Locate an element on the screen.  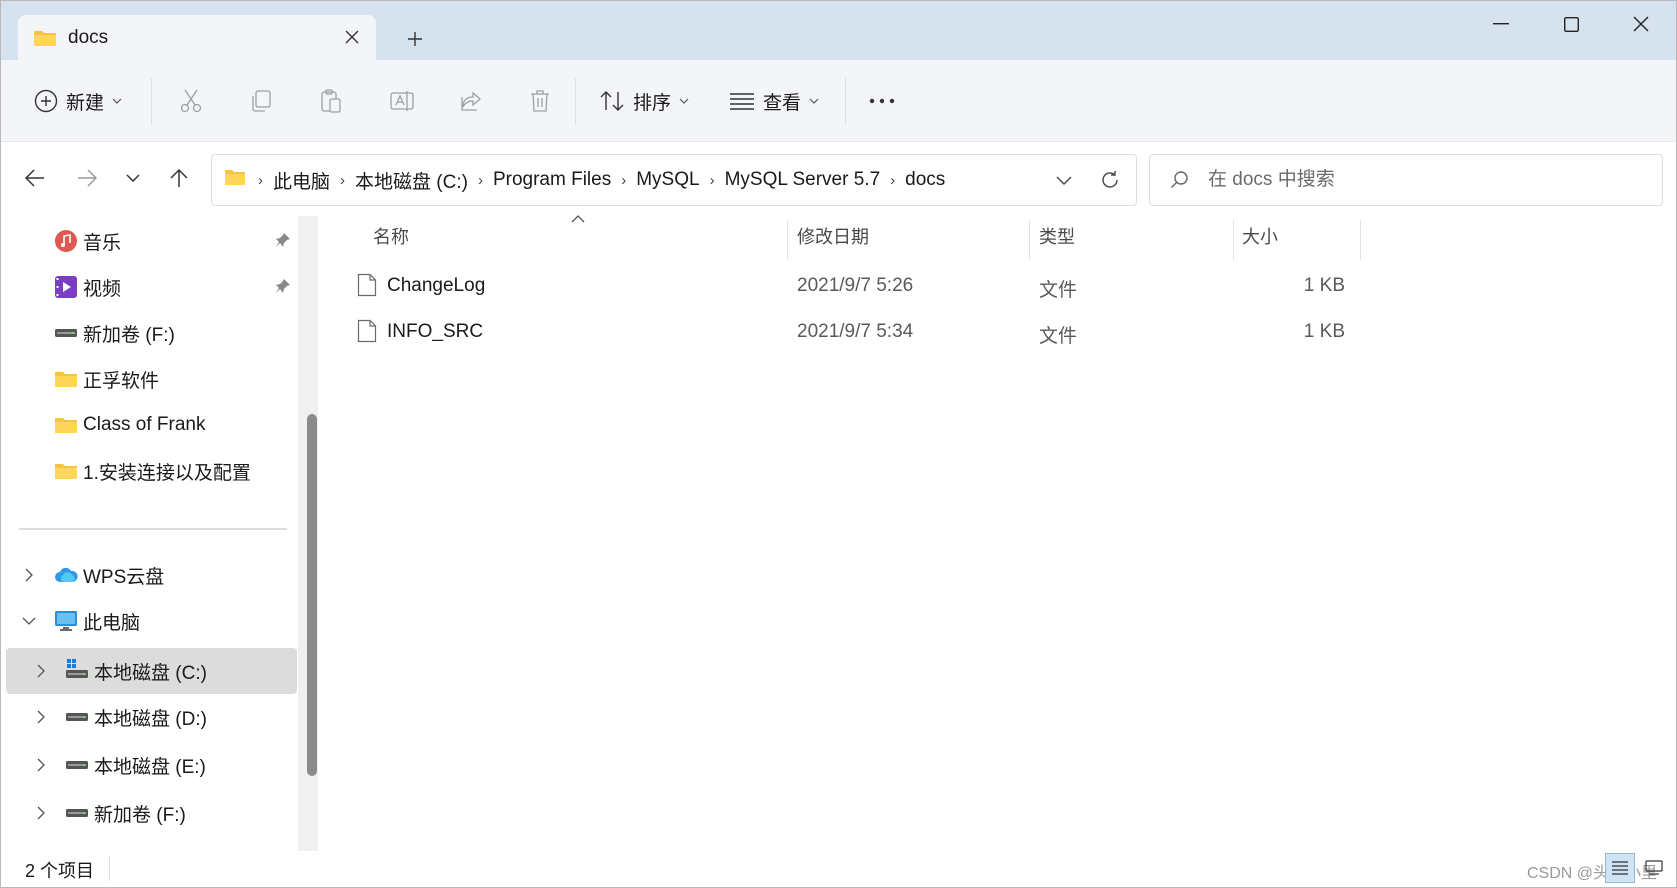
sidebar-item-drive-c: 本地磁盘 (C:) is located at coordinates (151, 671).